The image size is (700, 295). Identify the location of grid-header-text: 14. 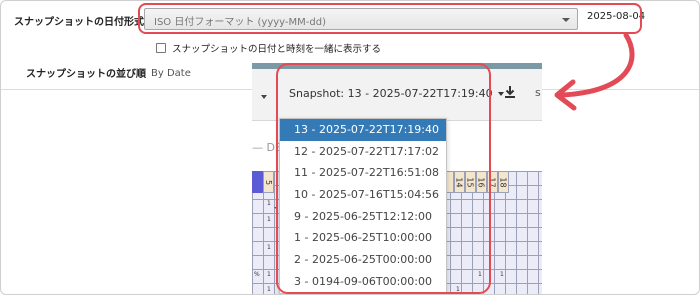
(459, 182).